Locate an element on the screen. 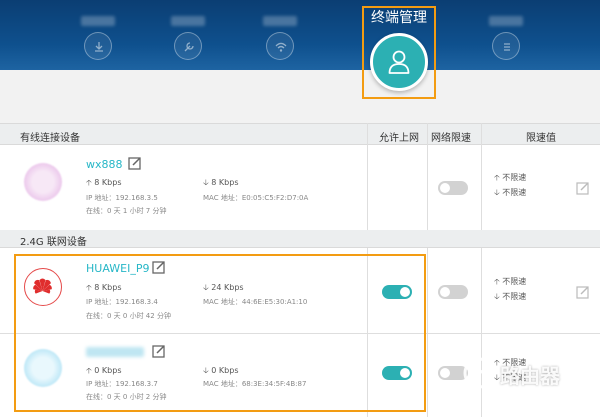  online-time: 在线：0 天 1 小时 7 分钟 is located at coordinates (126, 211).